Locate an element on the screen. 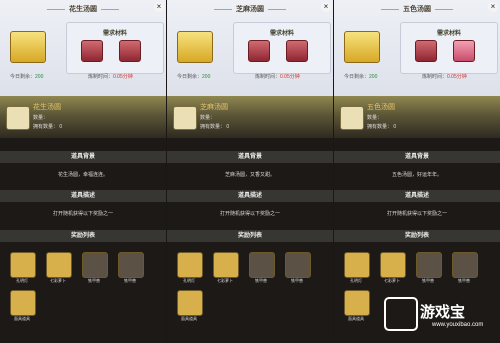 The height and width of the screenshot is (343, 500). panel-title: 芝麻汤圆 is located at coordinates (250, 9).